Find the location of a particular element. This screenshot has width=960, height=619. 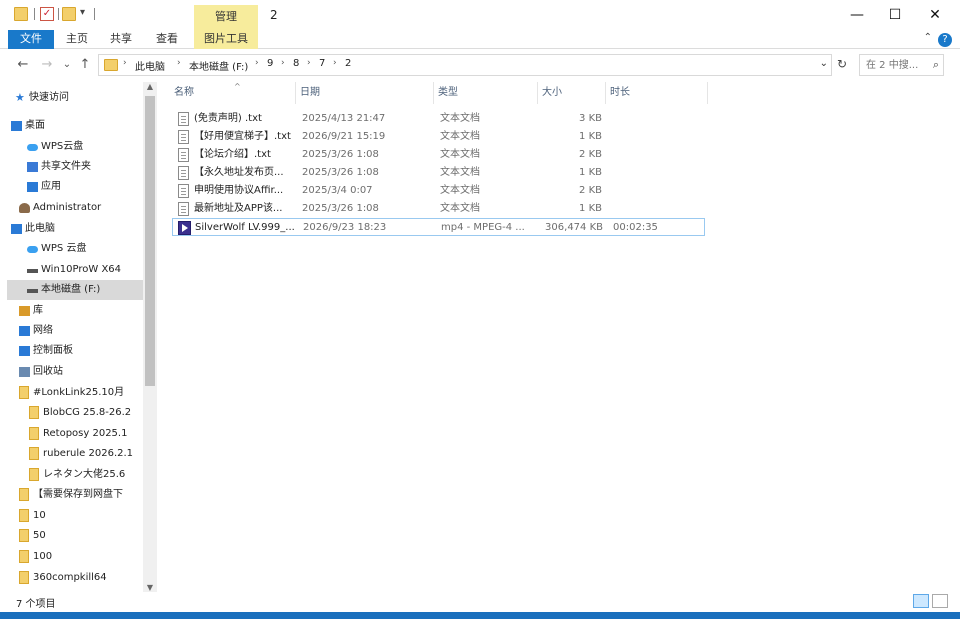

sidebar-item: 此电脑 is located at coordinates (75, 229).